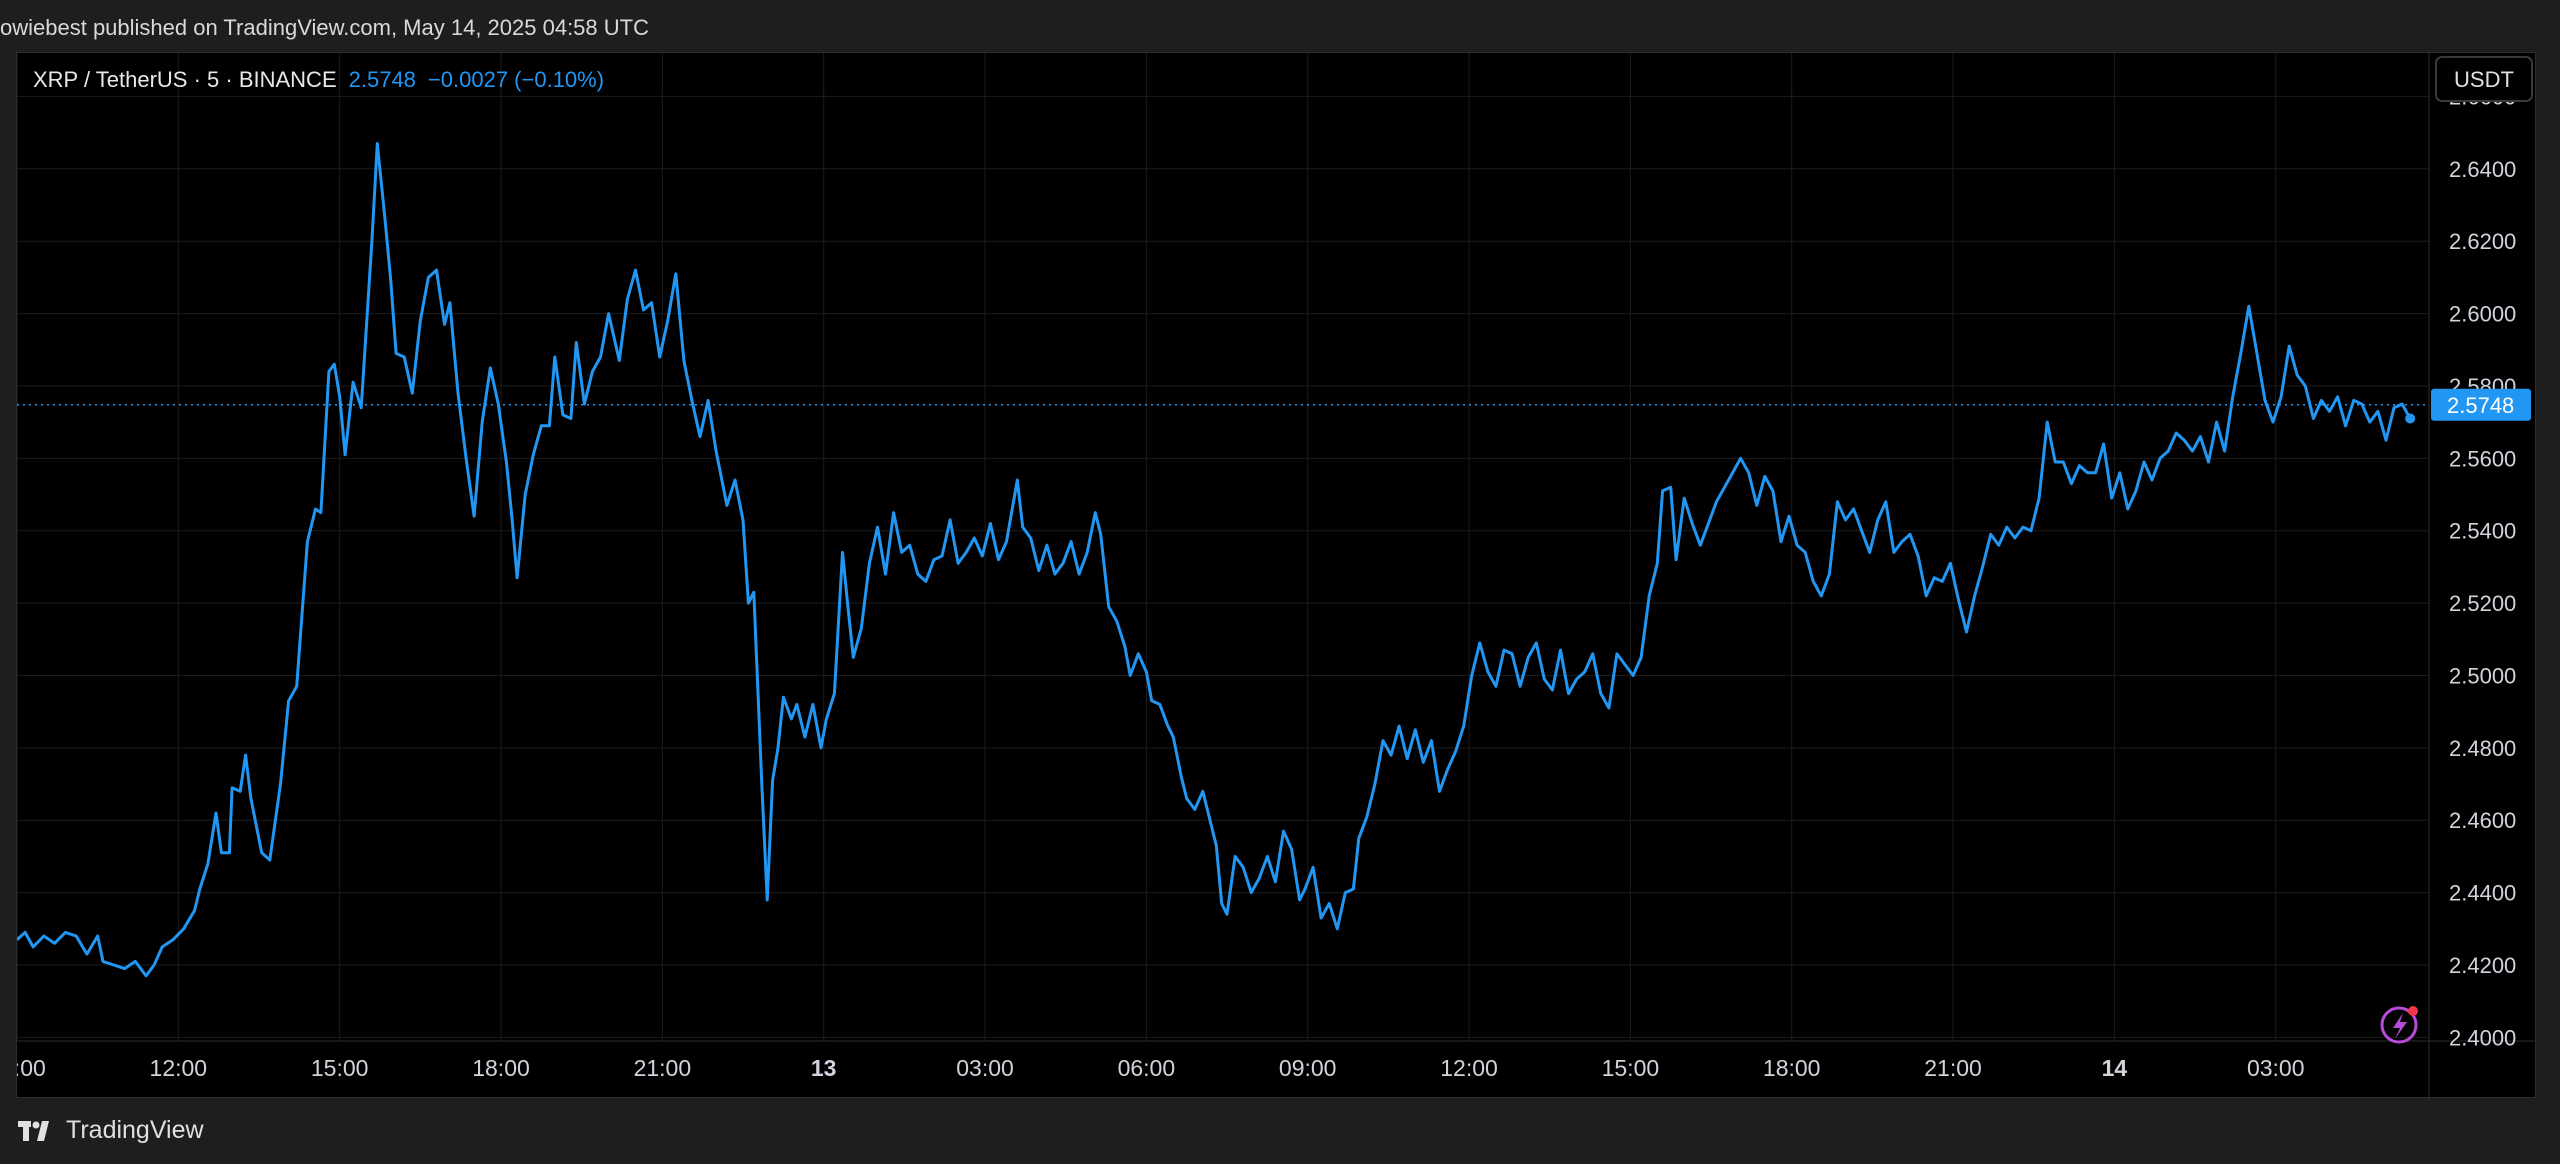 The image size is (2560, 1164). Describe the element at coordinates (2410, 418) in the screenshot. I see `last-price-marker` at that location.